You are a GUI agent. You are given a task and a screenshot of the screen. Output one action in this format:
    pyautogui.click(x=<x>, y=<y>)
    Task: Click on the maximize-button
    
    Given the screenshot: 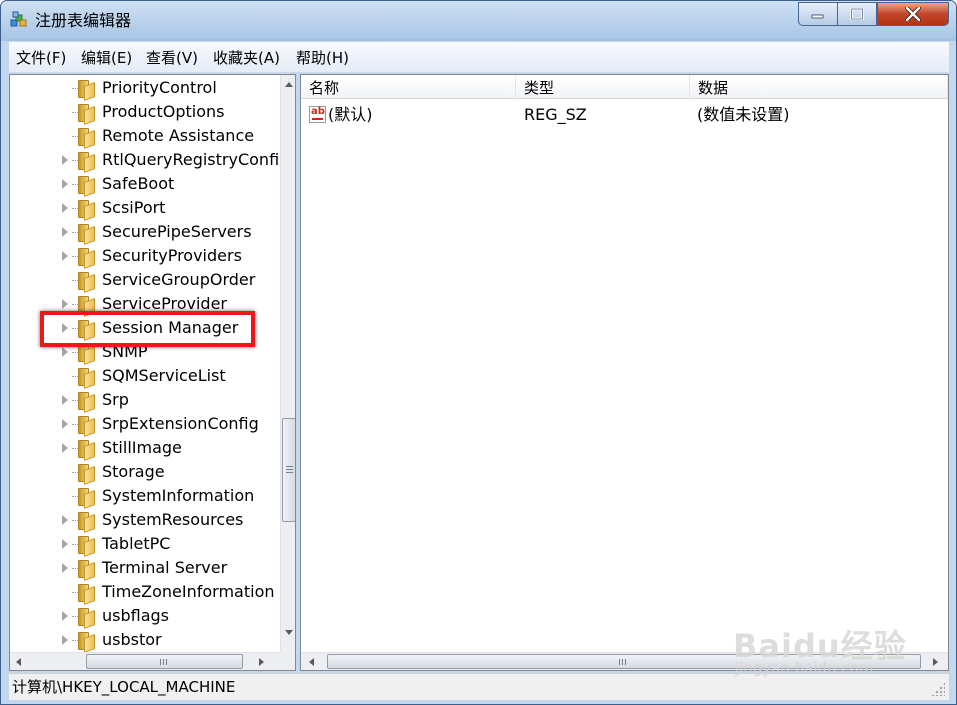 What is the action you would take?
    pyautogui.click(x=857, y=14)
    